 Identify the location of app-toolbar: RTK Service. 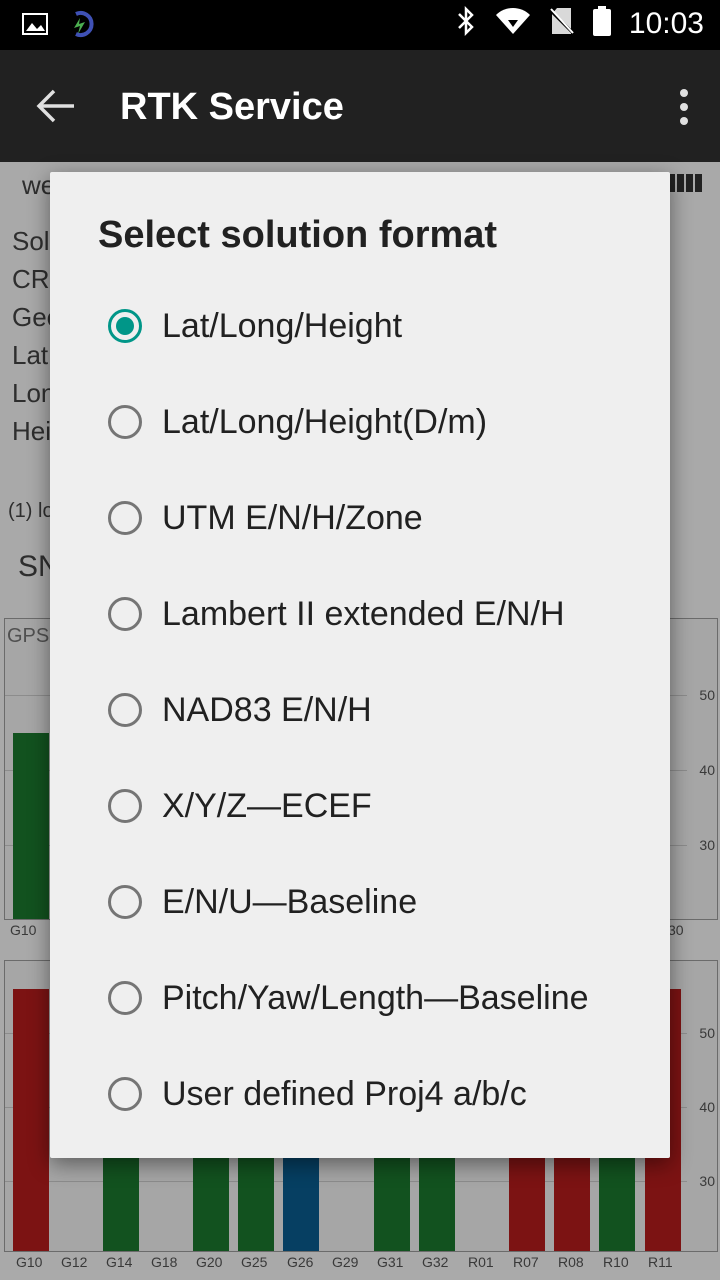
(360, 106).